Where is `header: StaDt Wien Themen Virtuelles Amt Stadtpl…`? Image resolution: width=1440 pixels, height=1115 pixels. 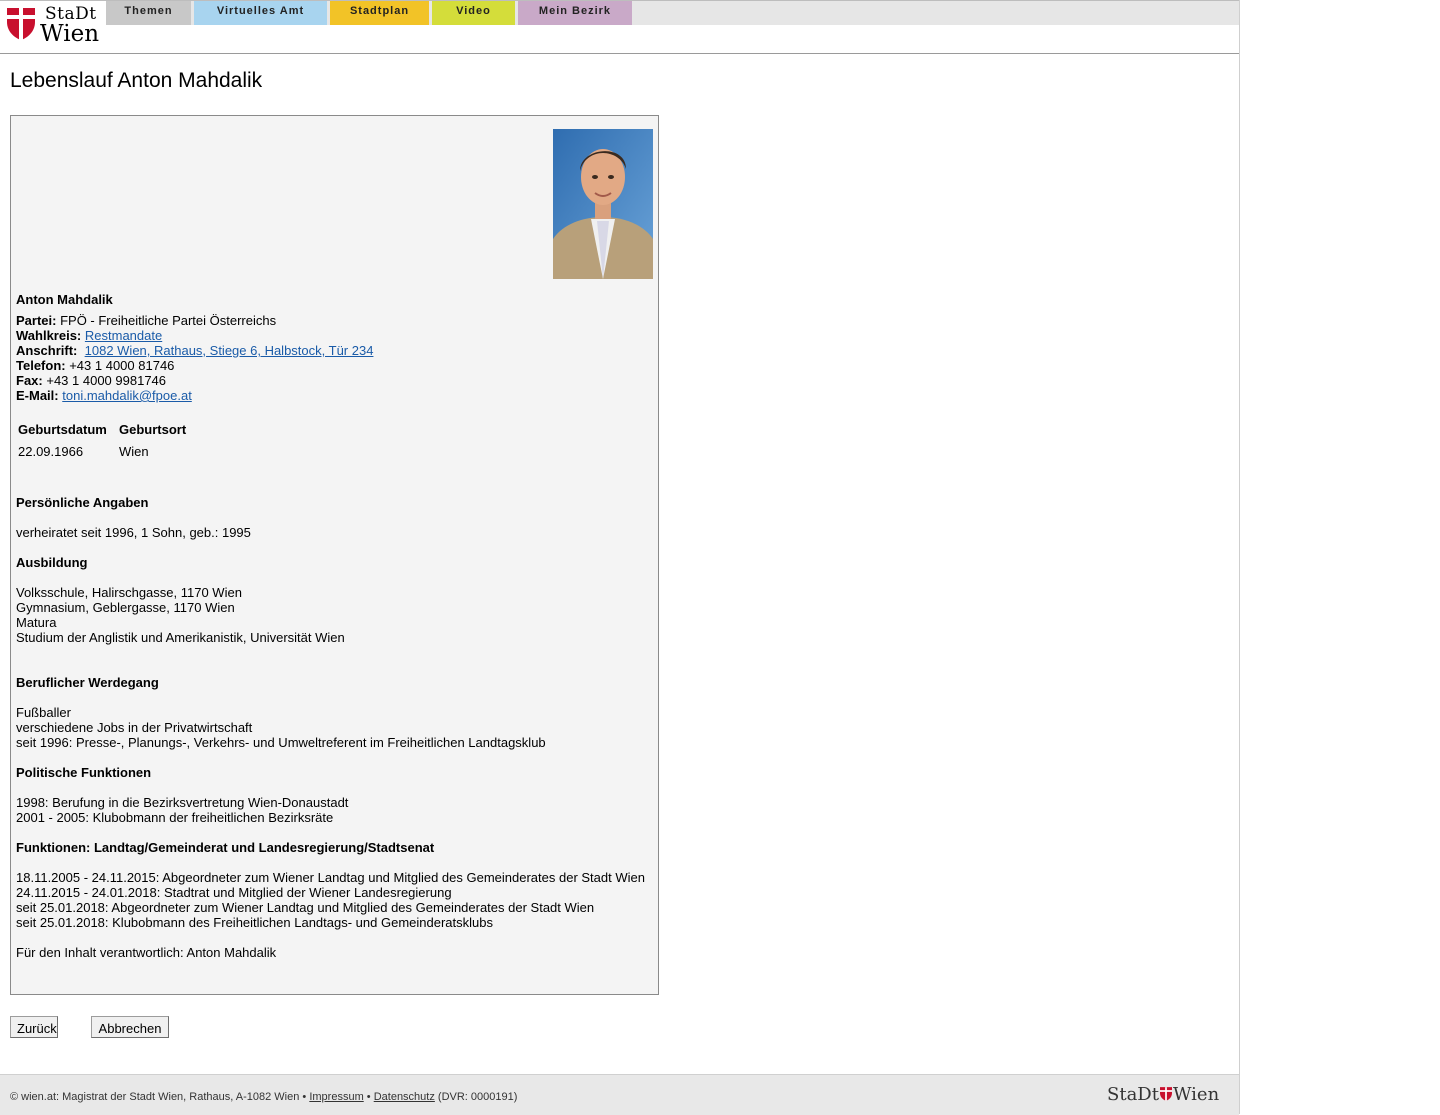 header: StaDt Wien Themen Virtuelles Amt Stadtpl… is located at coordinates (619, 27).